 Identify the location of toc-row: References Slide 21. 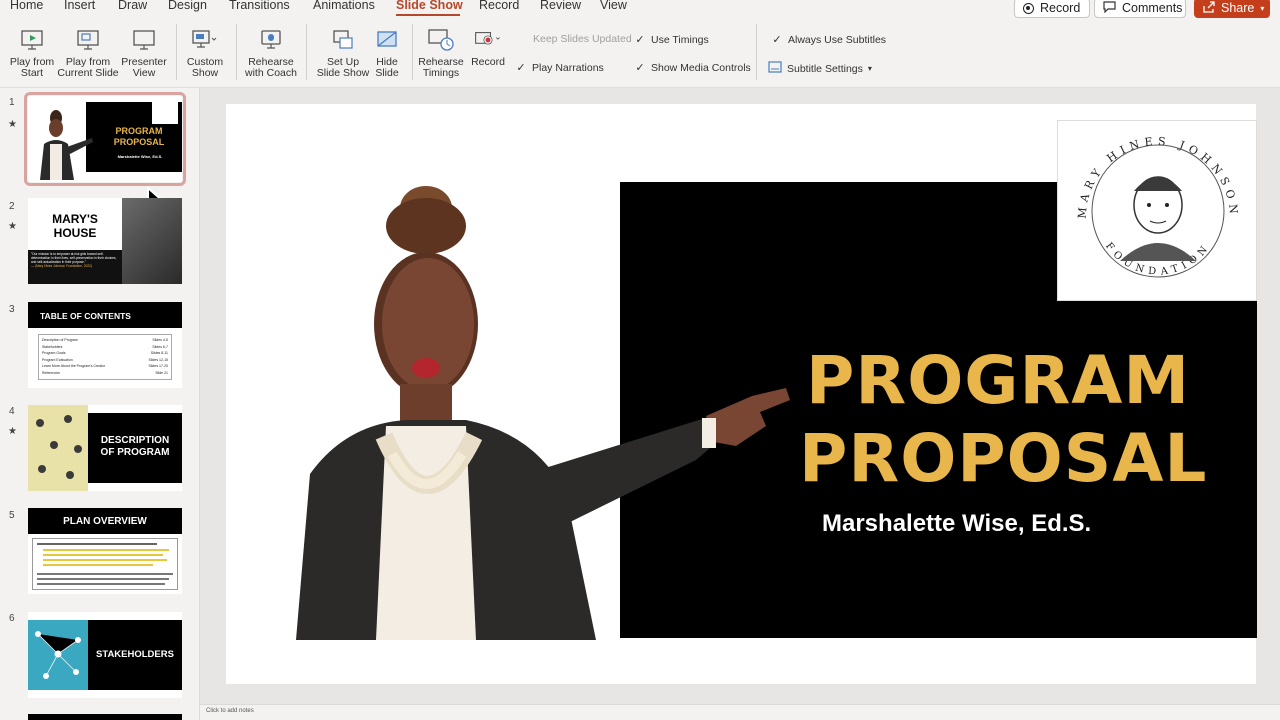
(105, 373).